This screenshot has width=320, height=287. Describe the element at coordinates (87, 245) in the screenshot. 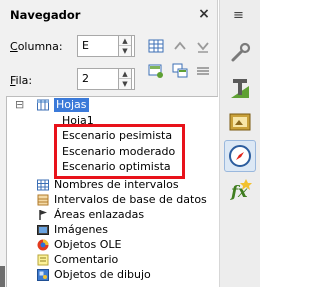

I see `tree-category: Objetos OLE` at that location.